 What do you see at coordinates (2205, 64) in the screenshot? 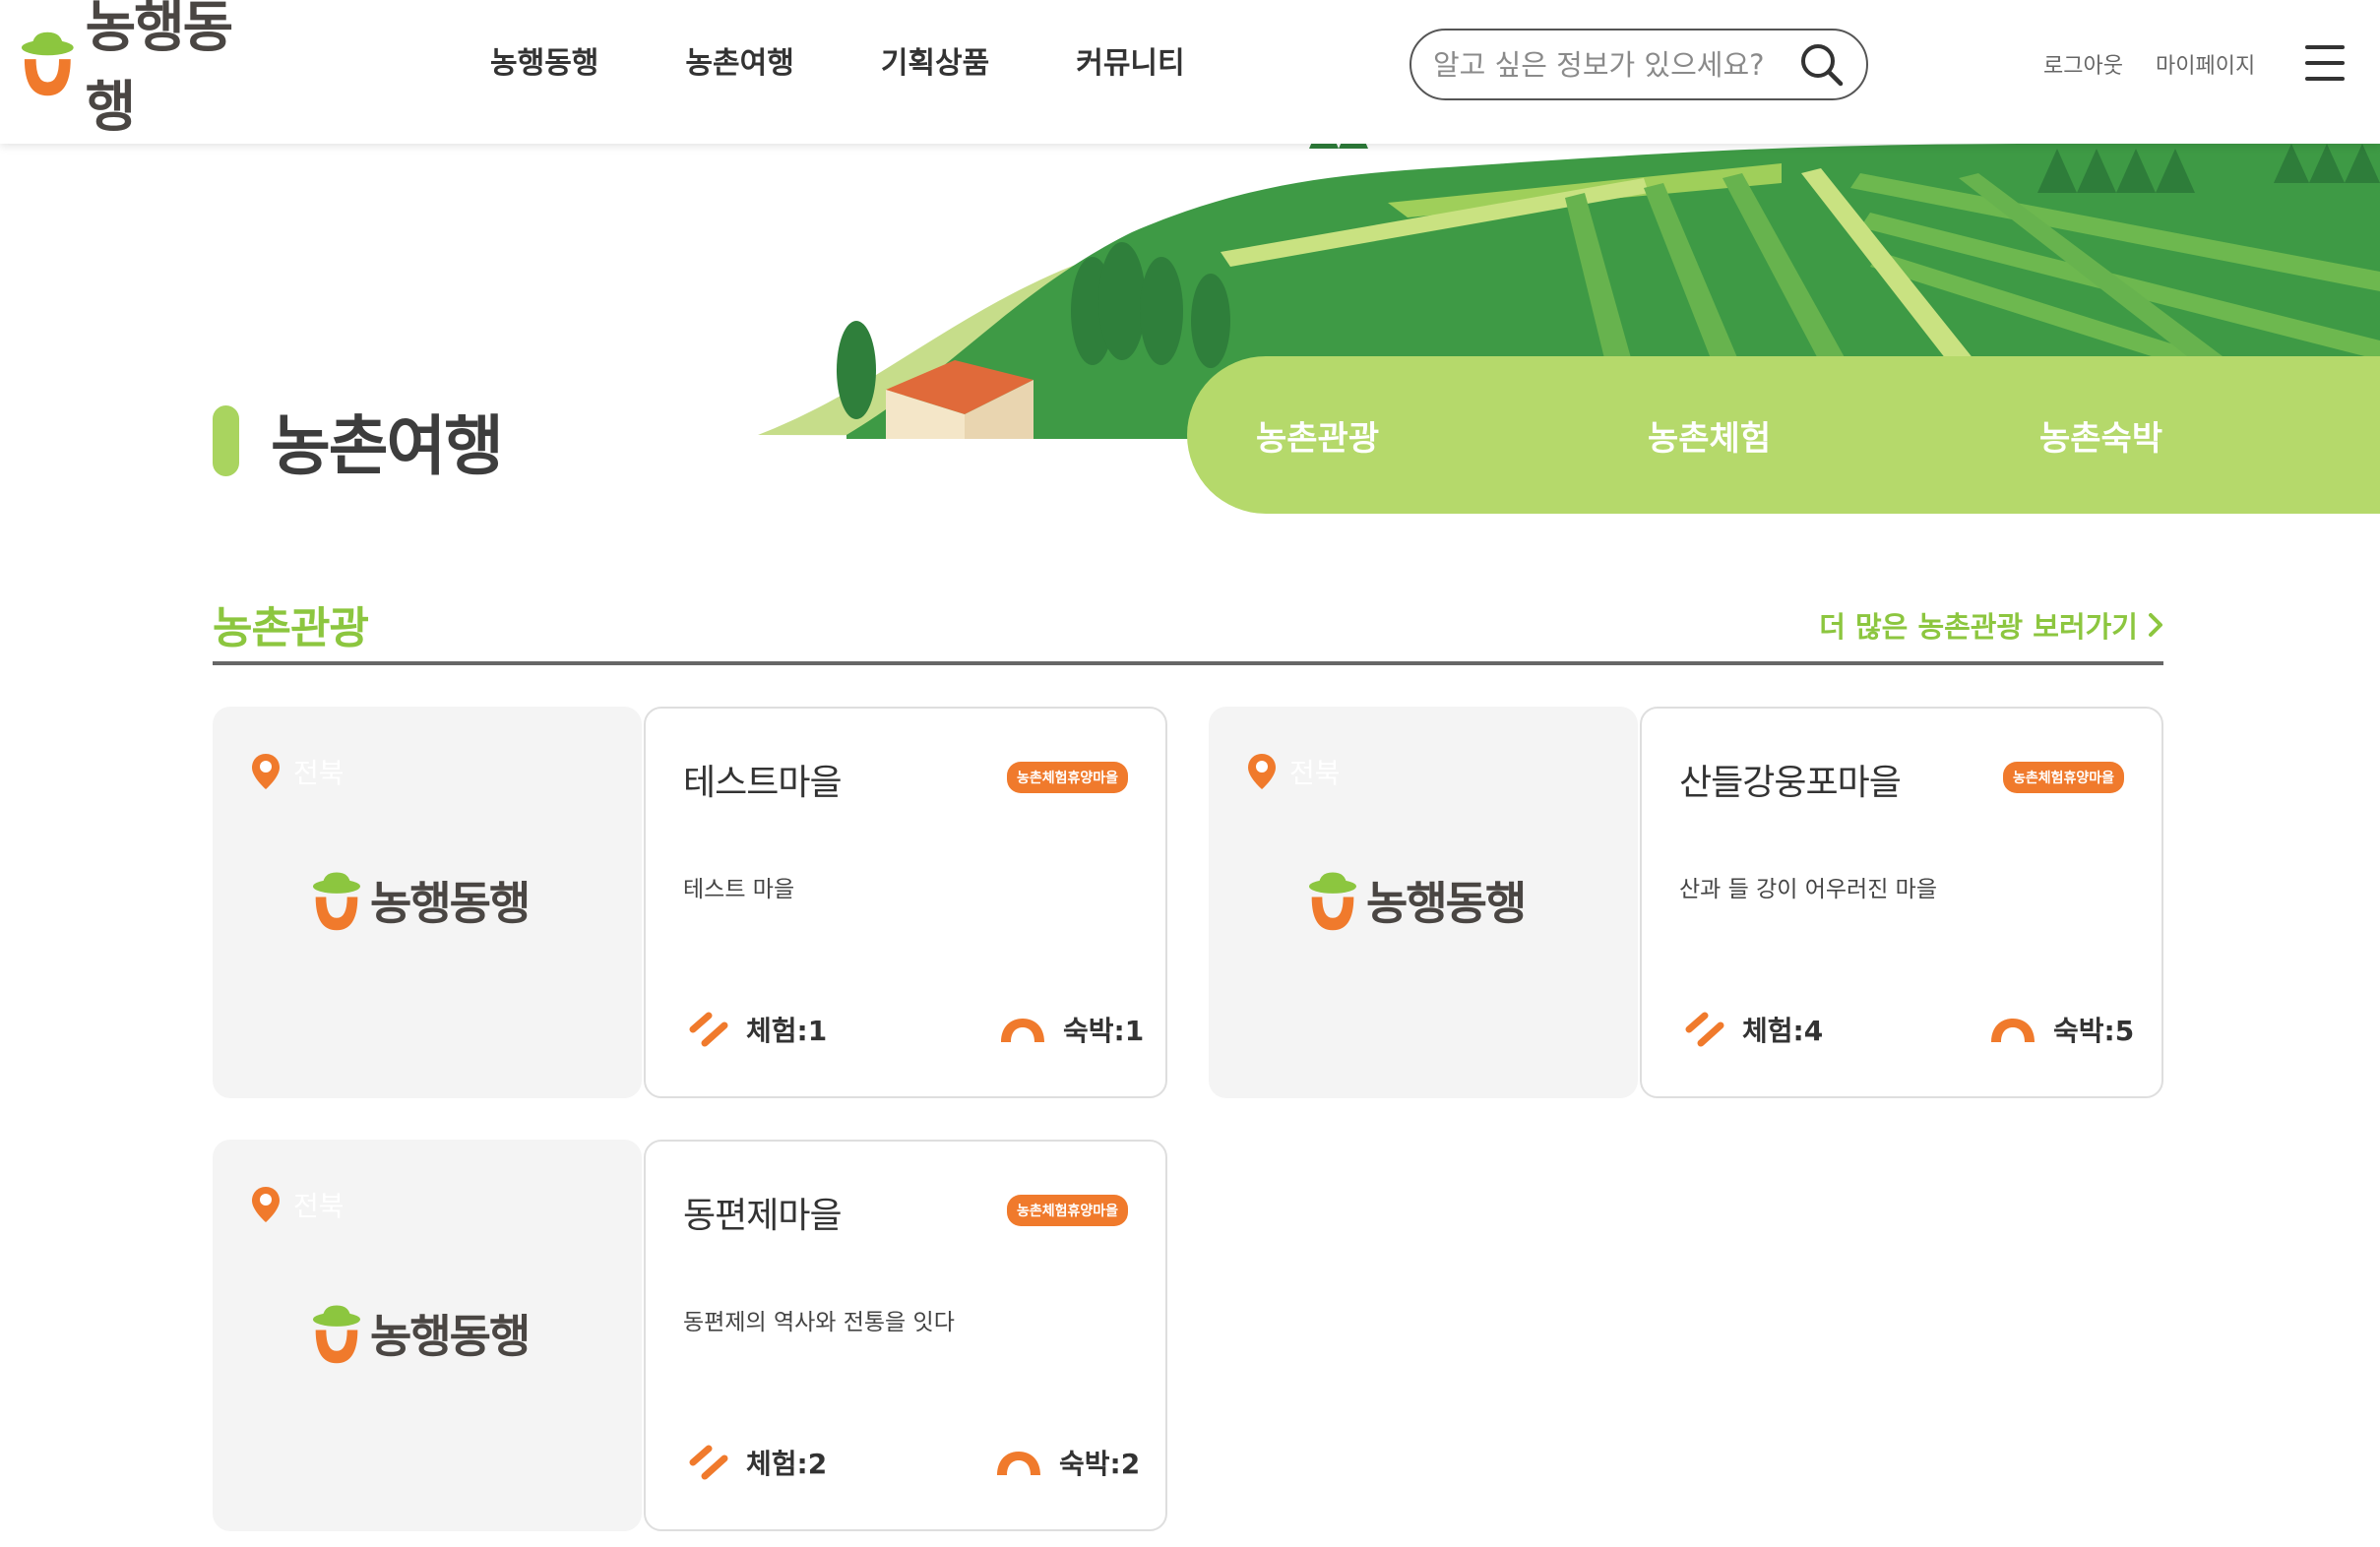
I see `mypage-link: 마이페이지` at bounding box center [2205, 64].